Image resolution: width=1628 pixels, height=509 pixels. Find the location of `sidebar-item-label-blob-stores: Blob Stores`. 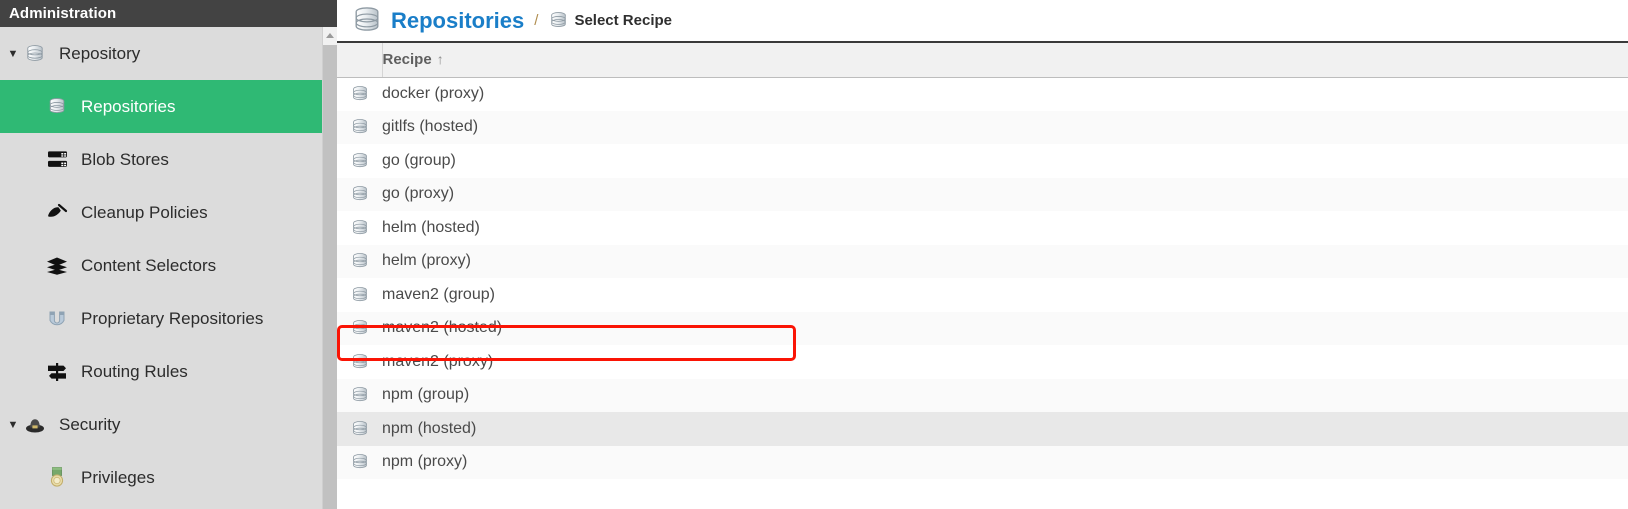

sidebar-item-label-blob-stores: Blob Stores is located at coordinates (125, 159).